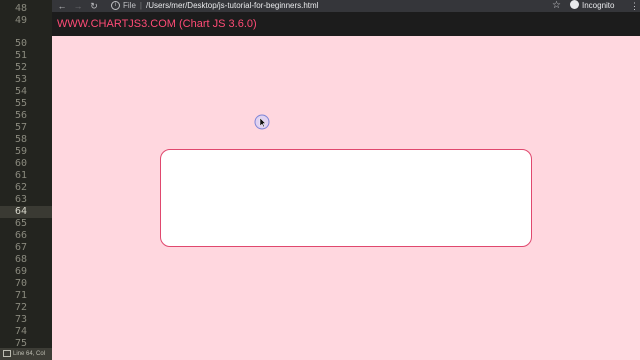 Image resolution: width=640 pixels, height=360 pixels. I want to click on star-icon: ☆, so click(556, 6).